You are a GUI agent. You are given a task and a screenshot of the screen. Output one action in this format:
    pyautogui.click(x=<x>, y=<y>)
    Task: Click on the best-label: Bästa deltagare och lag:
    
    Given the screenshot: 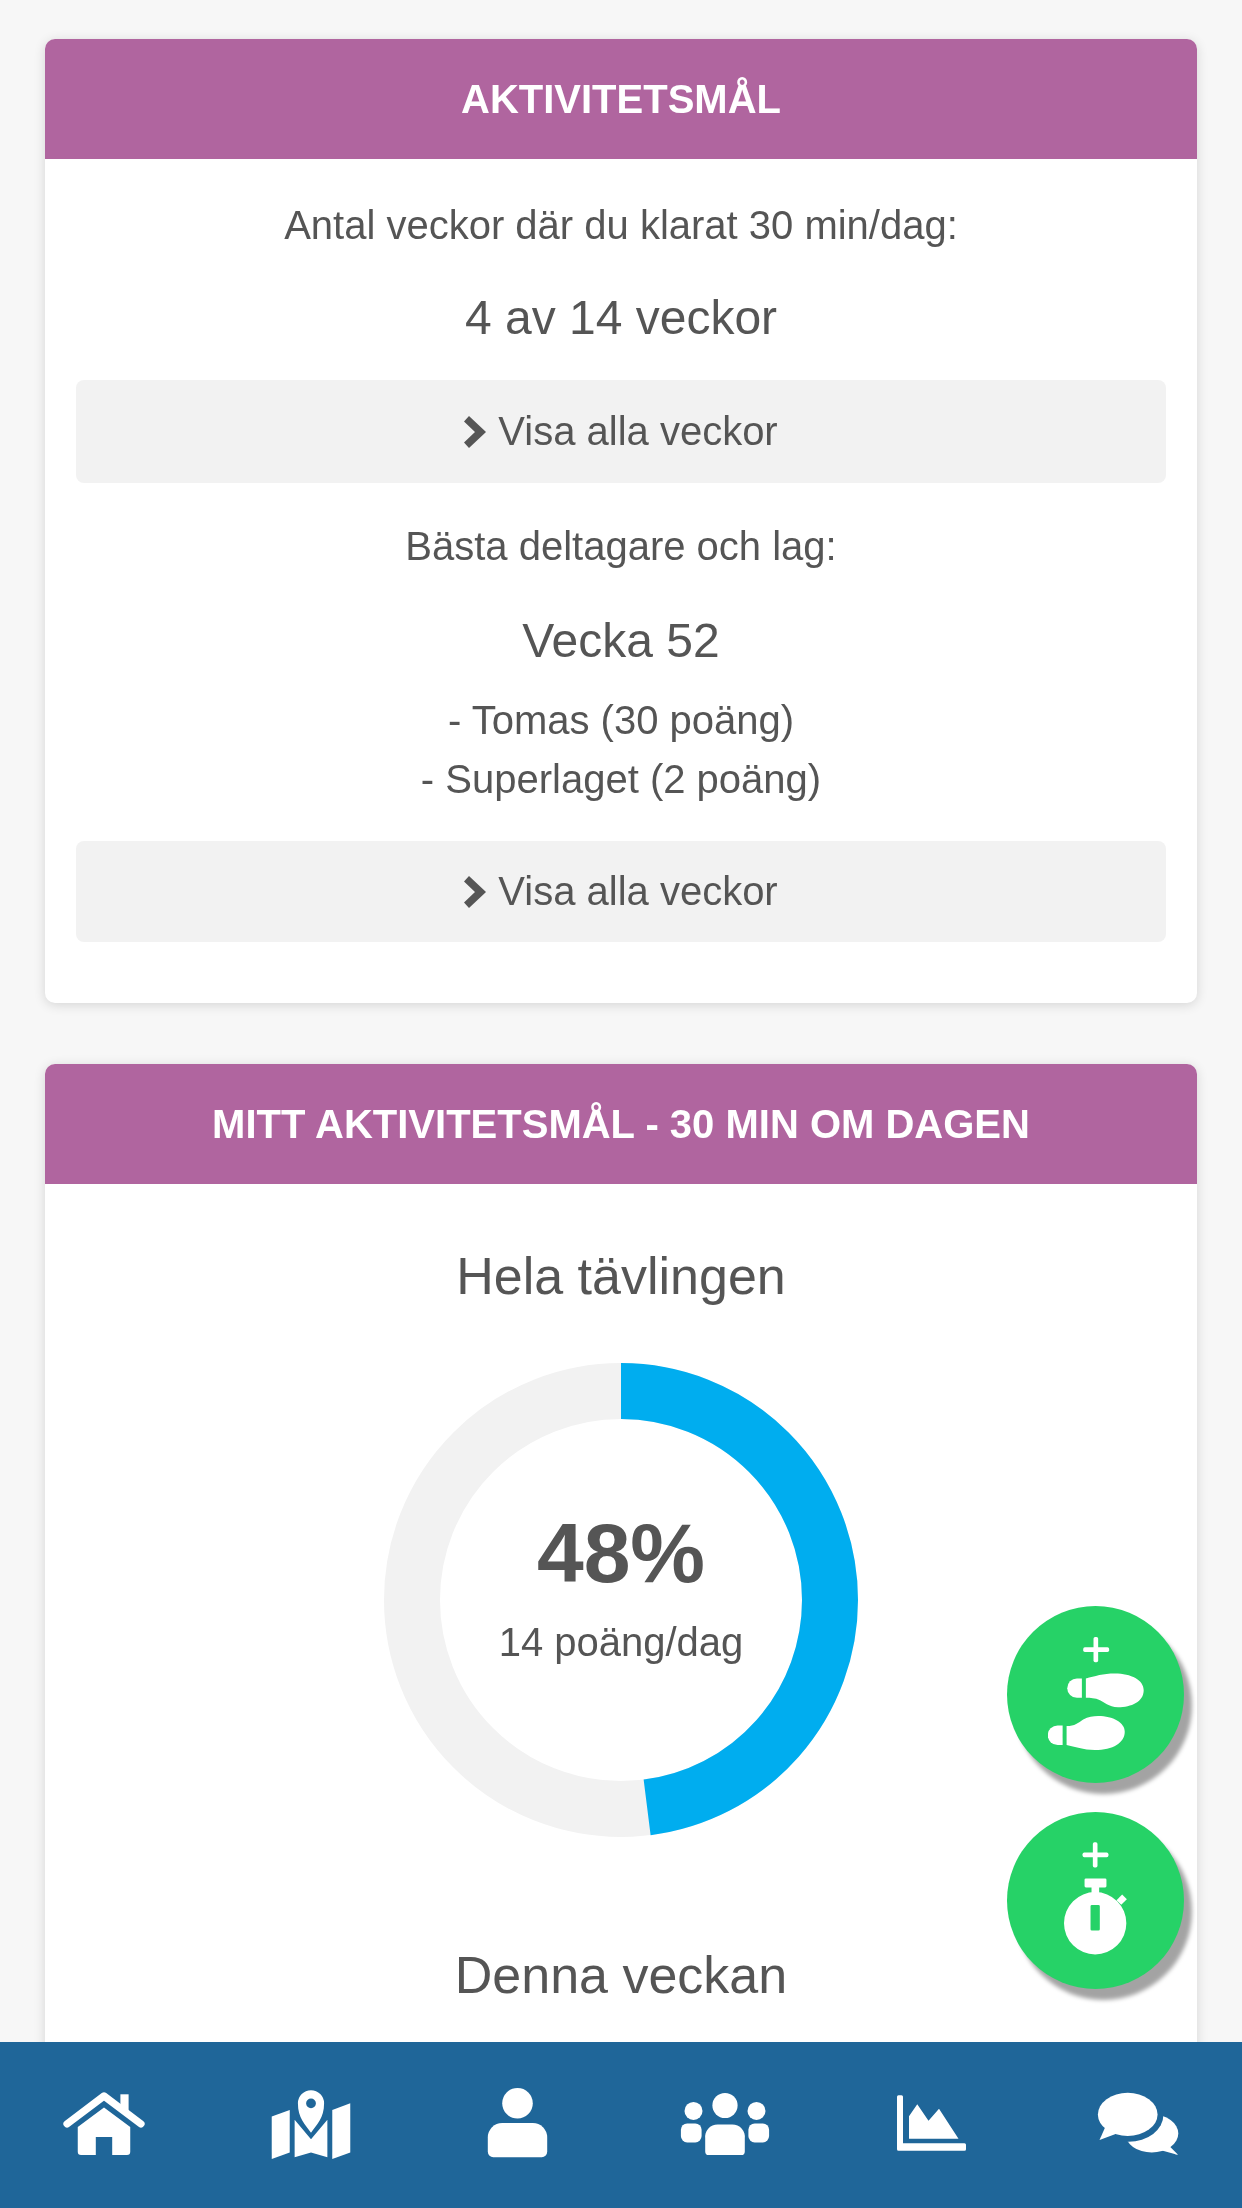 What is the action you would take?
    pyautogui.click(x=621, y=546)
    